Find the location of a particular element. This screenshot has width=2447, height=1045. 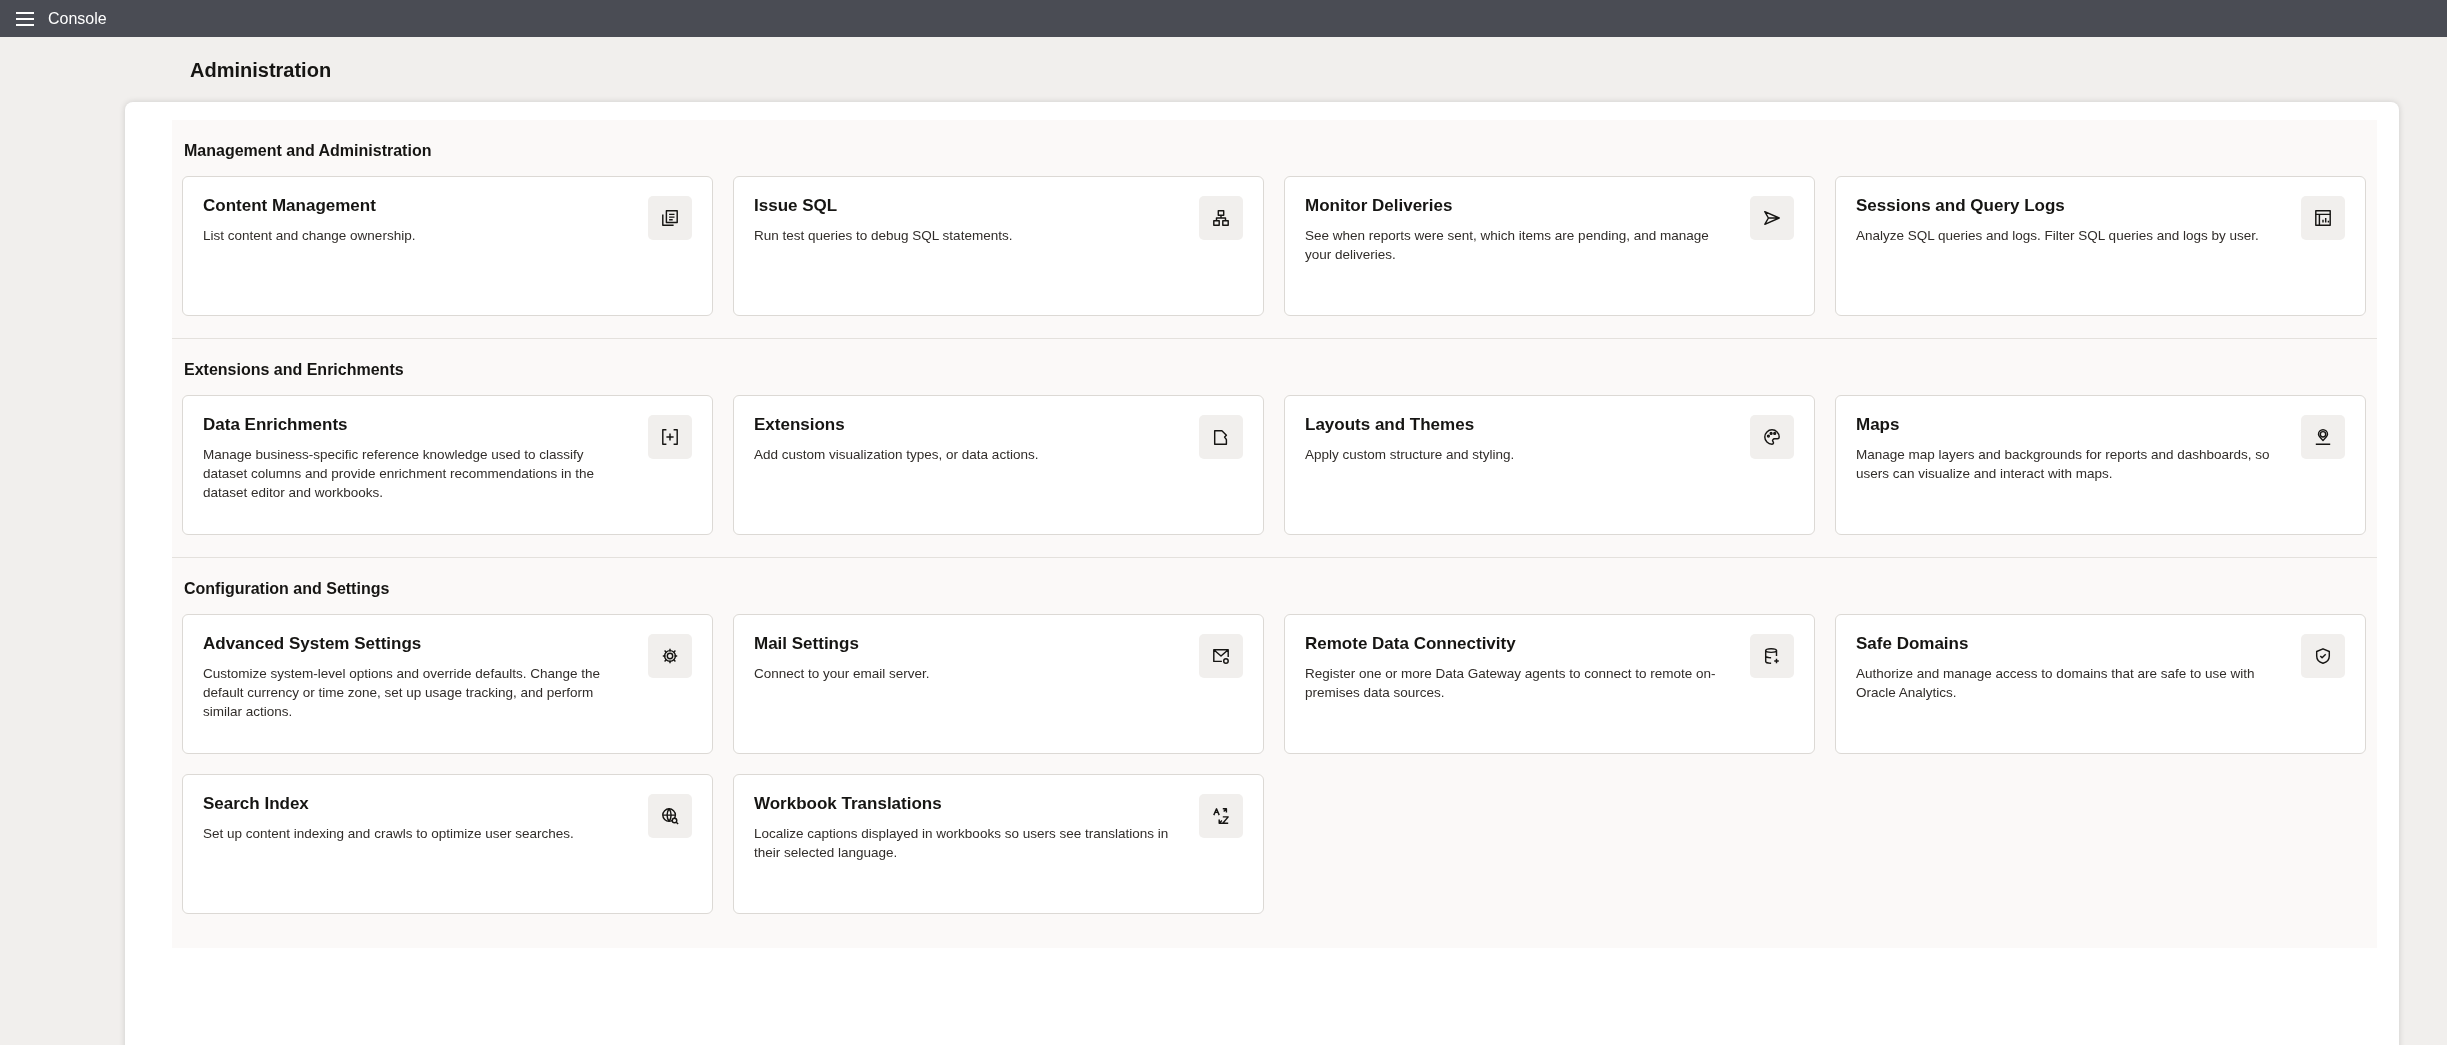

map-pin-icon is located at coordinates (2323, 437).